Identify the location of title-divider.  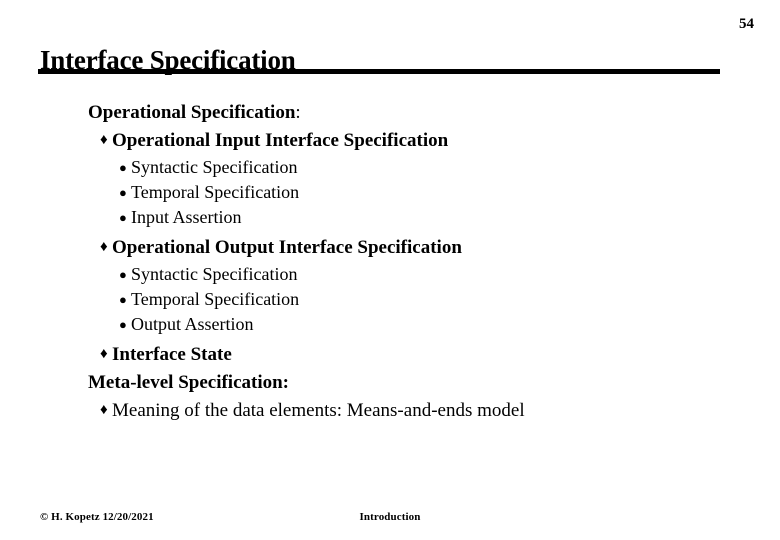
(379, 71).